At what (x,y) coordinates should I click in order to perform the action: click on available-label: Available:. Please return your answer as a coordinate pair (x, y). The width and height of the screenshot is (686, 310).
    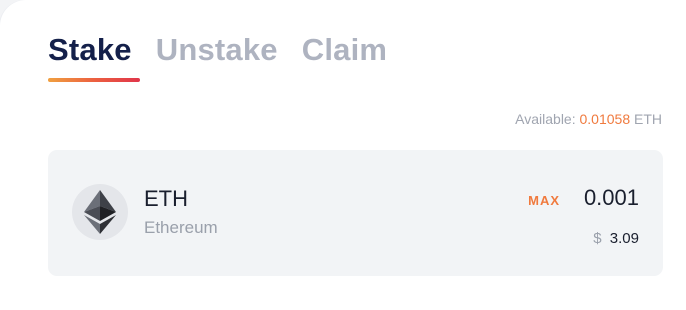
    Looking at the image, I should click on (545, 119).